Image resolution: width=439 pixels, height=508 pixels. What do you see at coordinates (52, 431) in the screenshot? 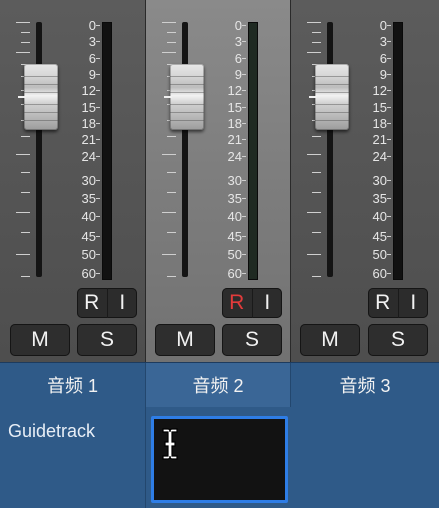
I see `track-label: Guidetrack` at bounding box center [52, 431].